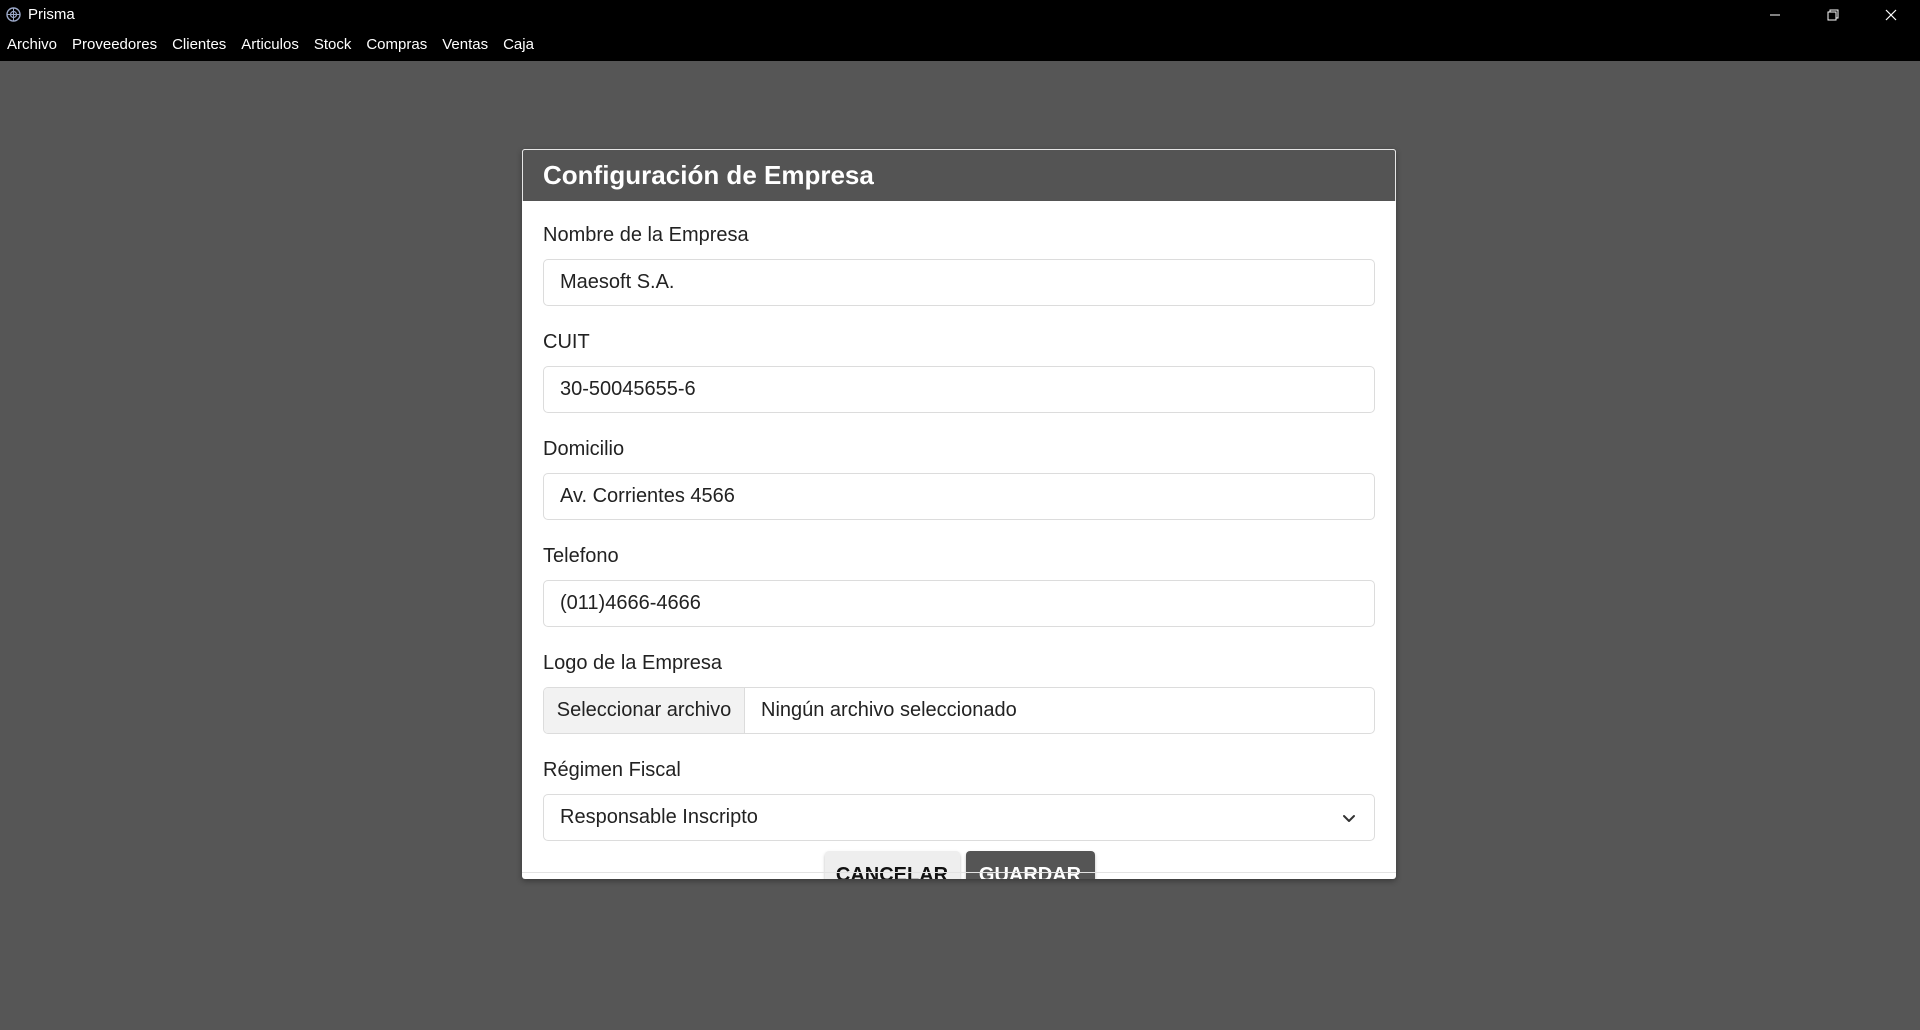 This screenshot has width=1920, height=1030. I want to click on dialog-title: Configuración de Empresa, so click(708, 175).